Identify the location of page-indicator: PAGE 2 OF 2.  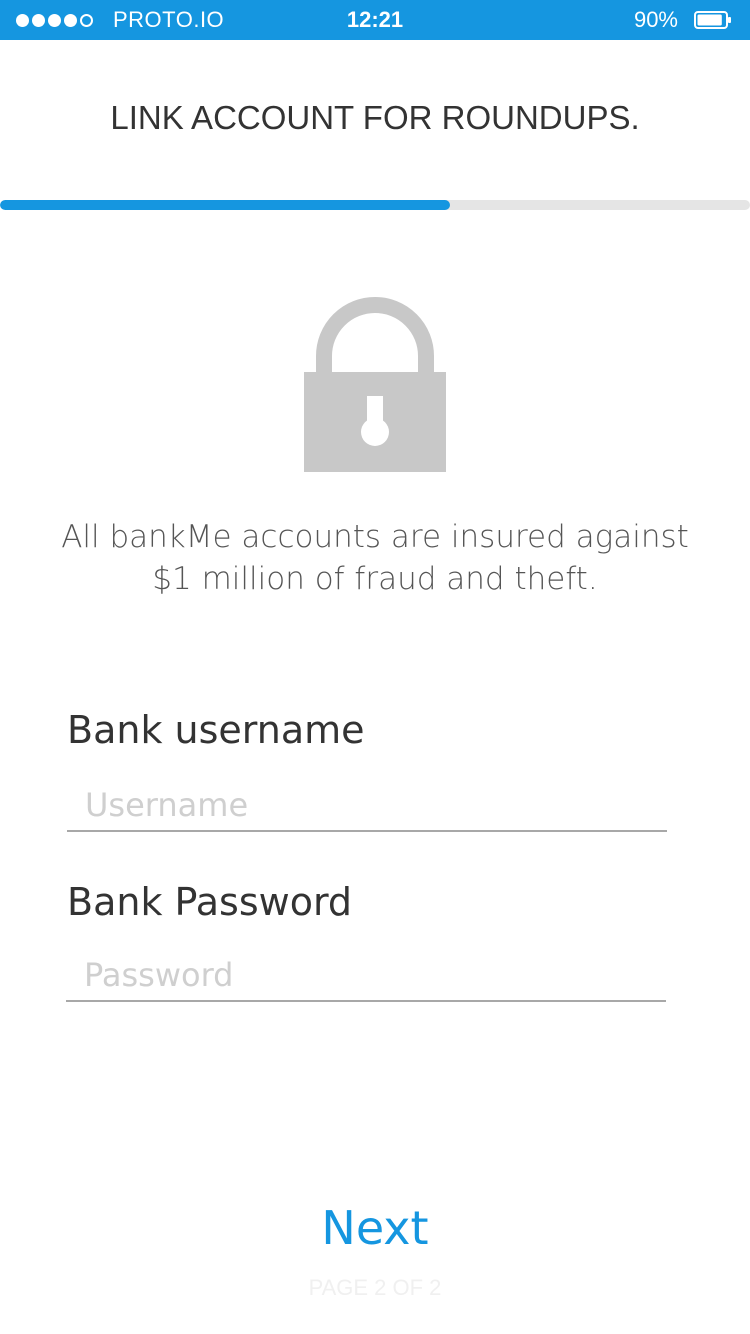
(375, 1287).